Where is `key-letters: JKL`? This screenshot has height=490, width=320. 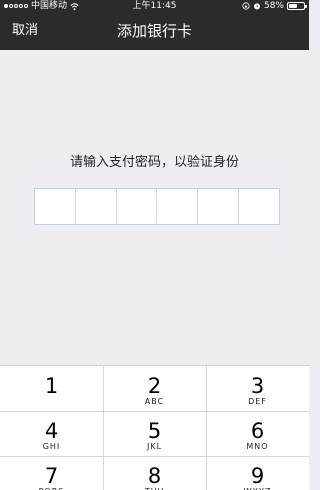 key-letters: JKL is located at coordinates (154, 446).